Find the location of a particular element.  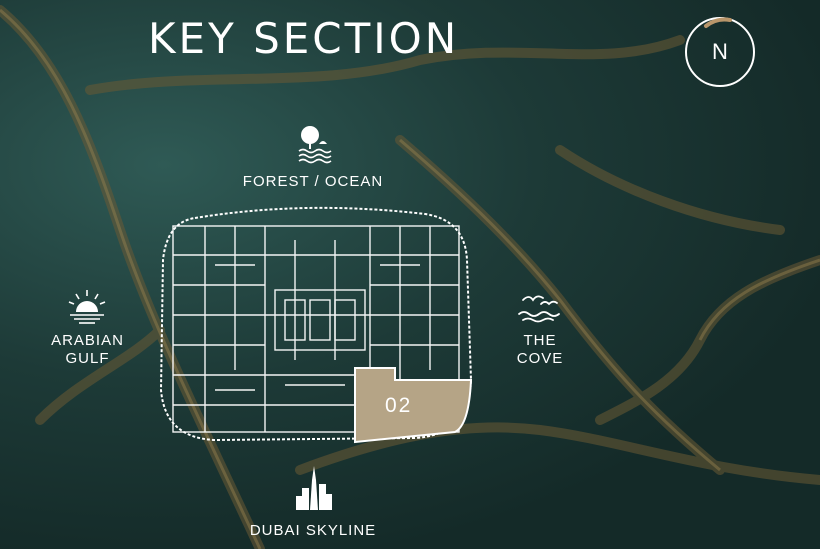

direction-label-west-line1: ARABIAN is located at coordinates (87, 340).